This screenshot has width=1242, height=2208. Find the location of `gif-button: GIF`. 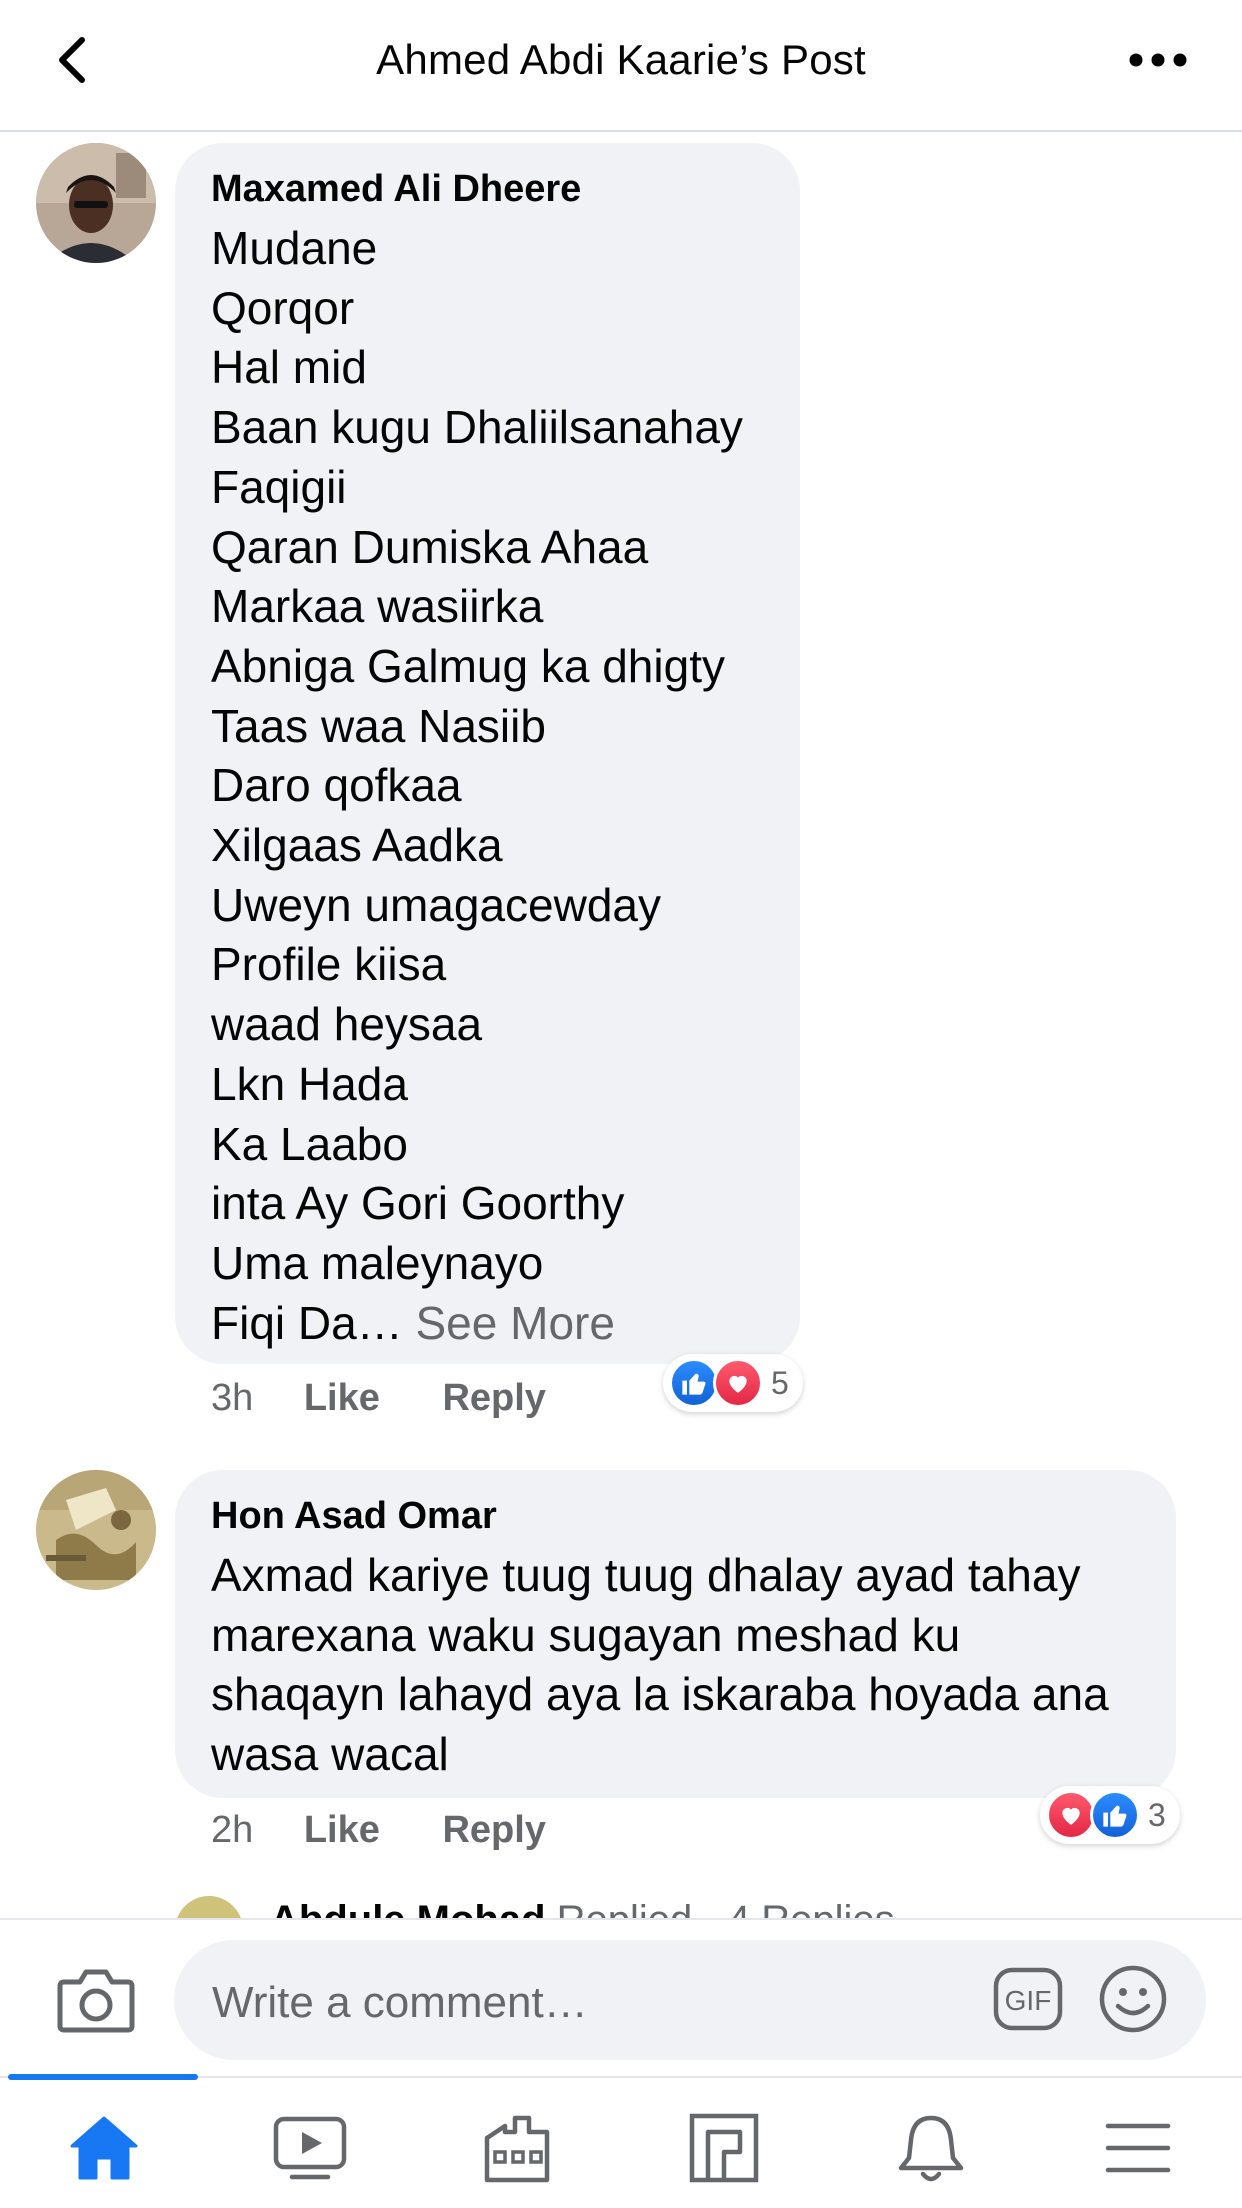

gif-button: GIF is located at coordinates (1028, 1999).